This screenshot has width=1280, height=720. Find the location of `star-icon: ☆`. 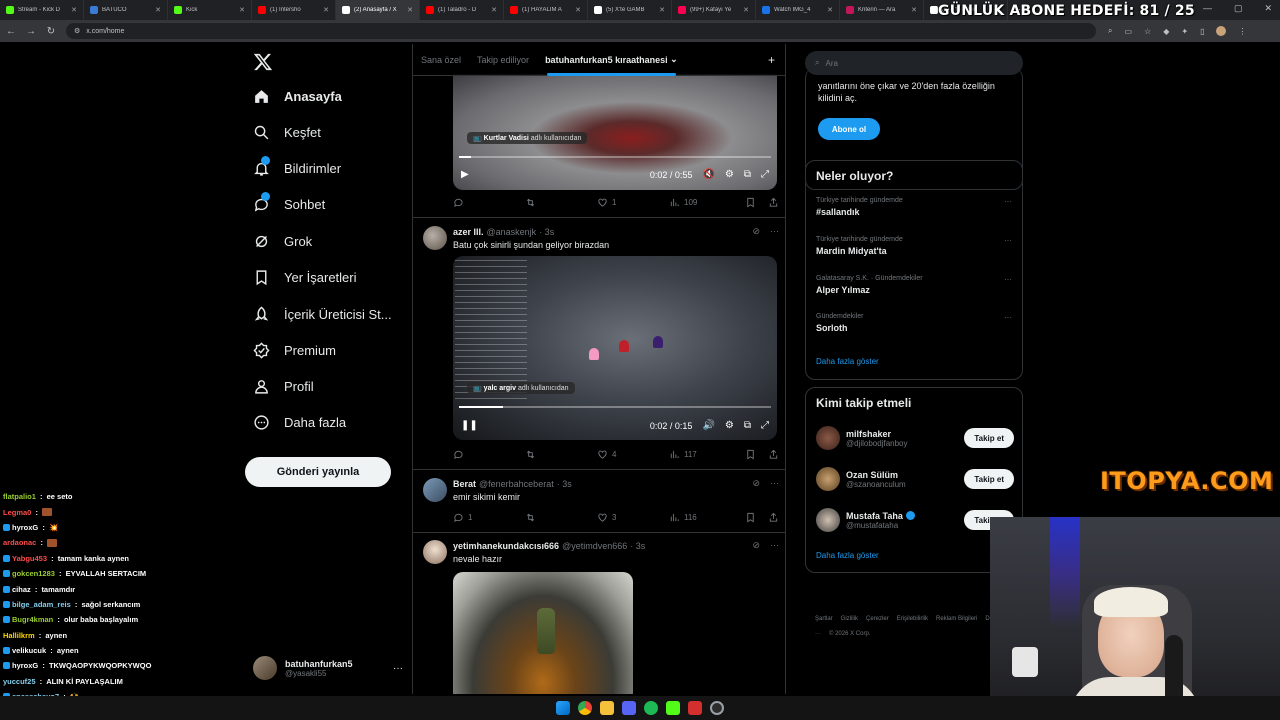

star-icon: ☆ is located at coordinates (1147, 31).